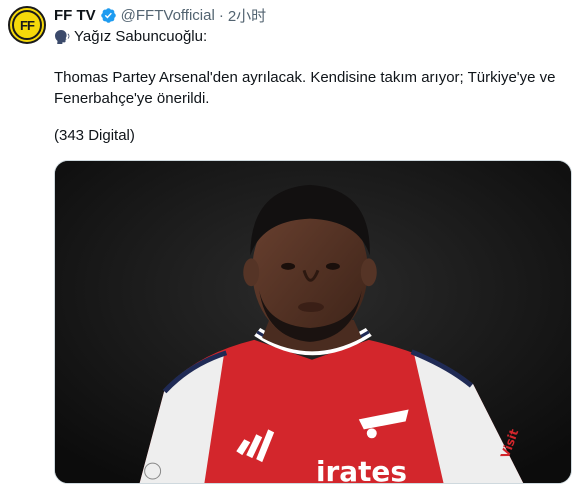 Image resolution: width=584 pixels, height=494 pixels. I want to click on account-handle: @FFTVofficial, so click(168, 15).